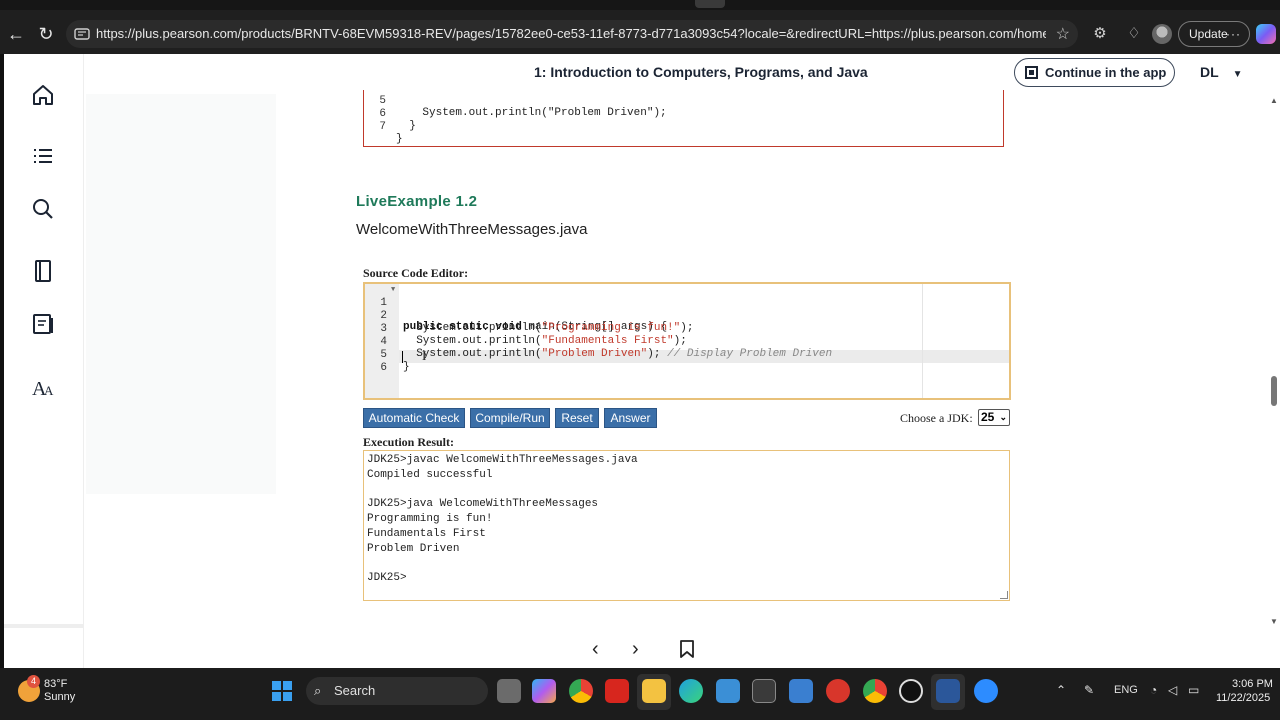 The height and width of the screenshot is (720, 1280). What do you see at coordinates (59, 697) in the screenshot?
I see `weather-condition: Sunny` at bounding box center [59, 697].